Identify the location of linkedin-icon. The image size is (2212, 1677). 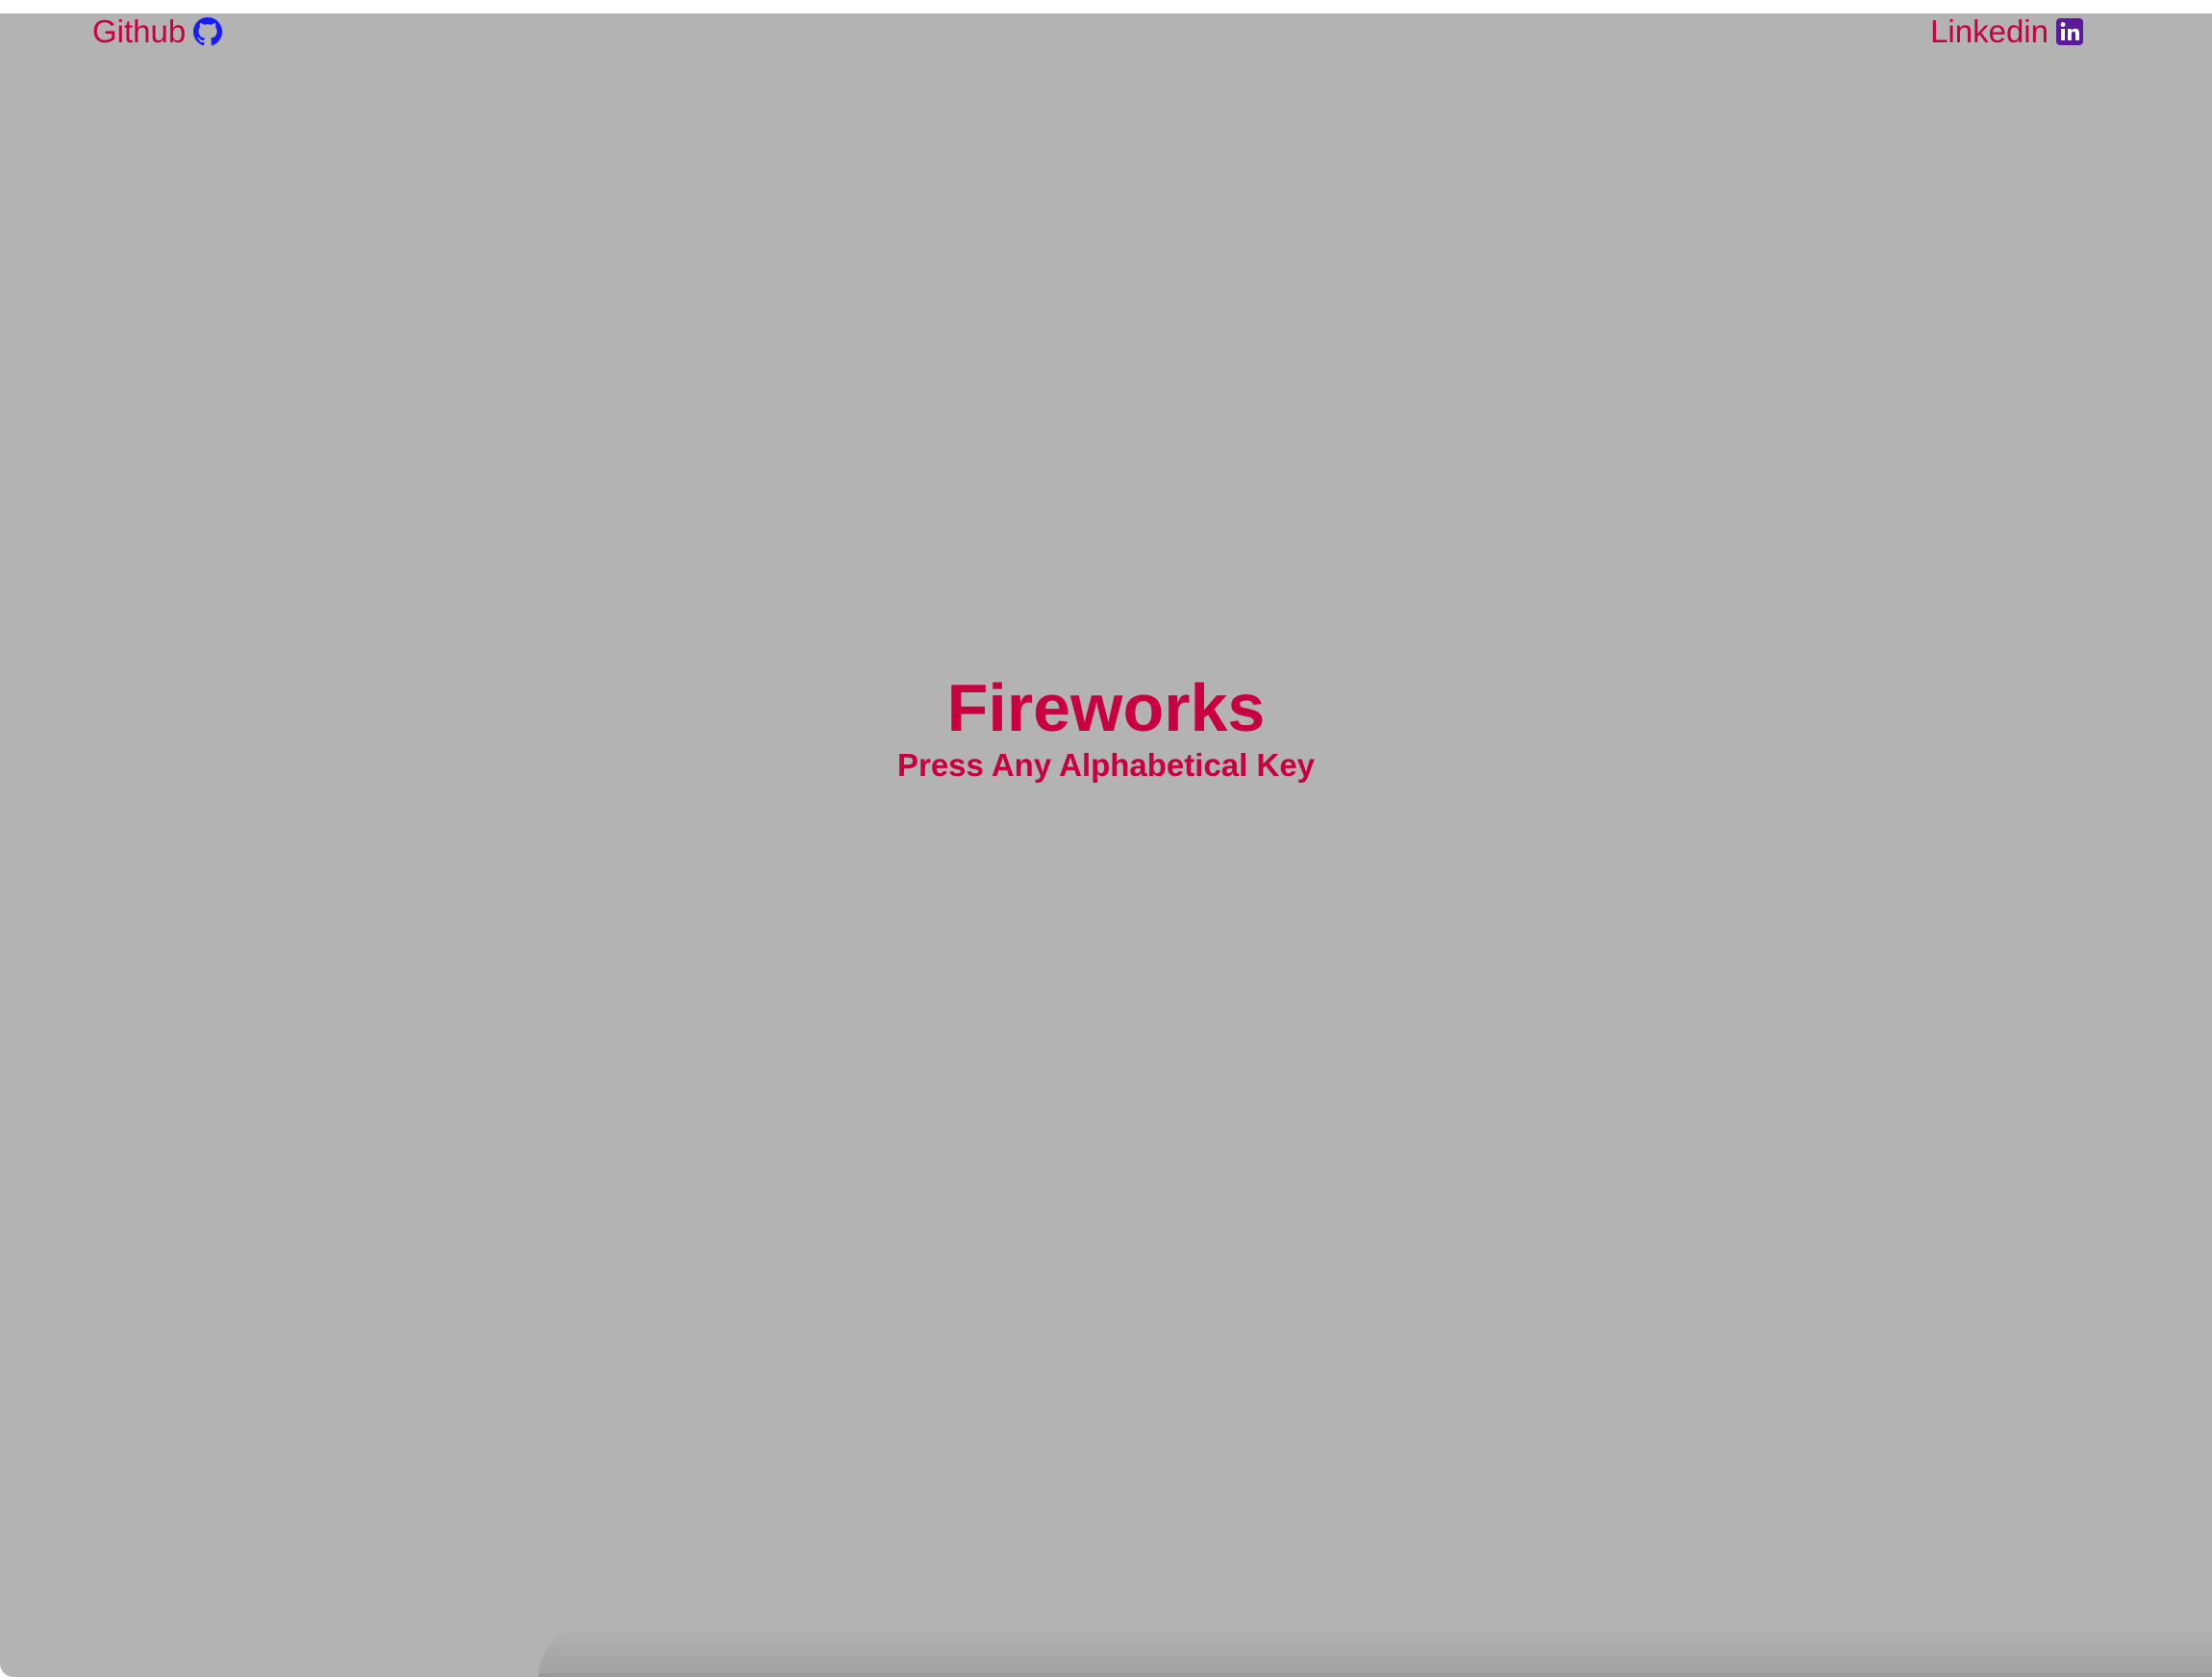
(2069, 31).